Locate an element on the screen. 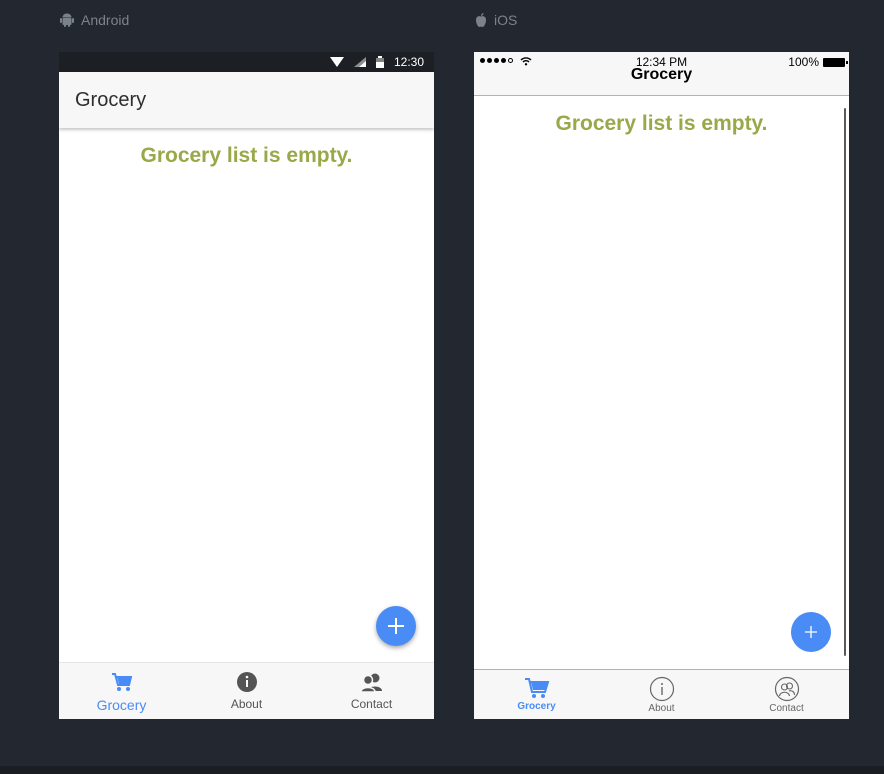 This screenshot has height=774, width=884. ios-navigation-bar: 12:34 PM 100% Grocery is located at coordinates (661, 74).